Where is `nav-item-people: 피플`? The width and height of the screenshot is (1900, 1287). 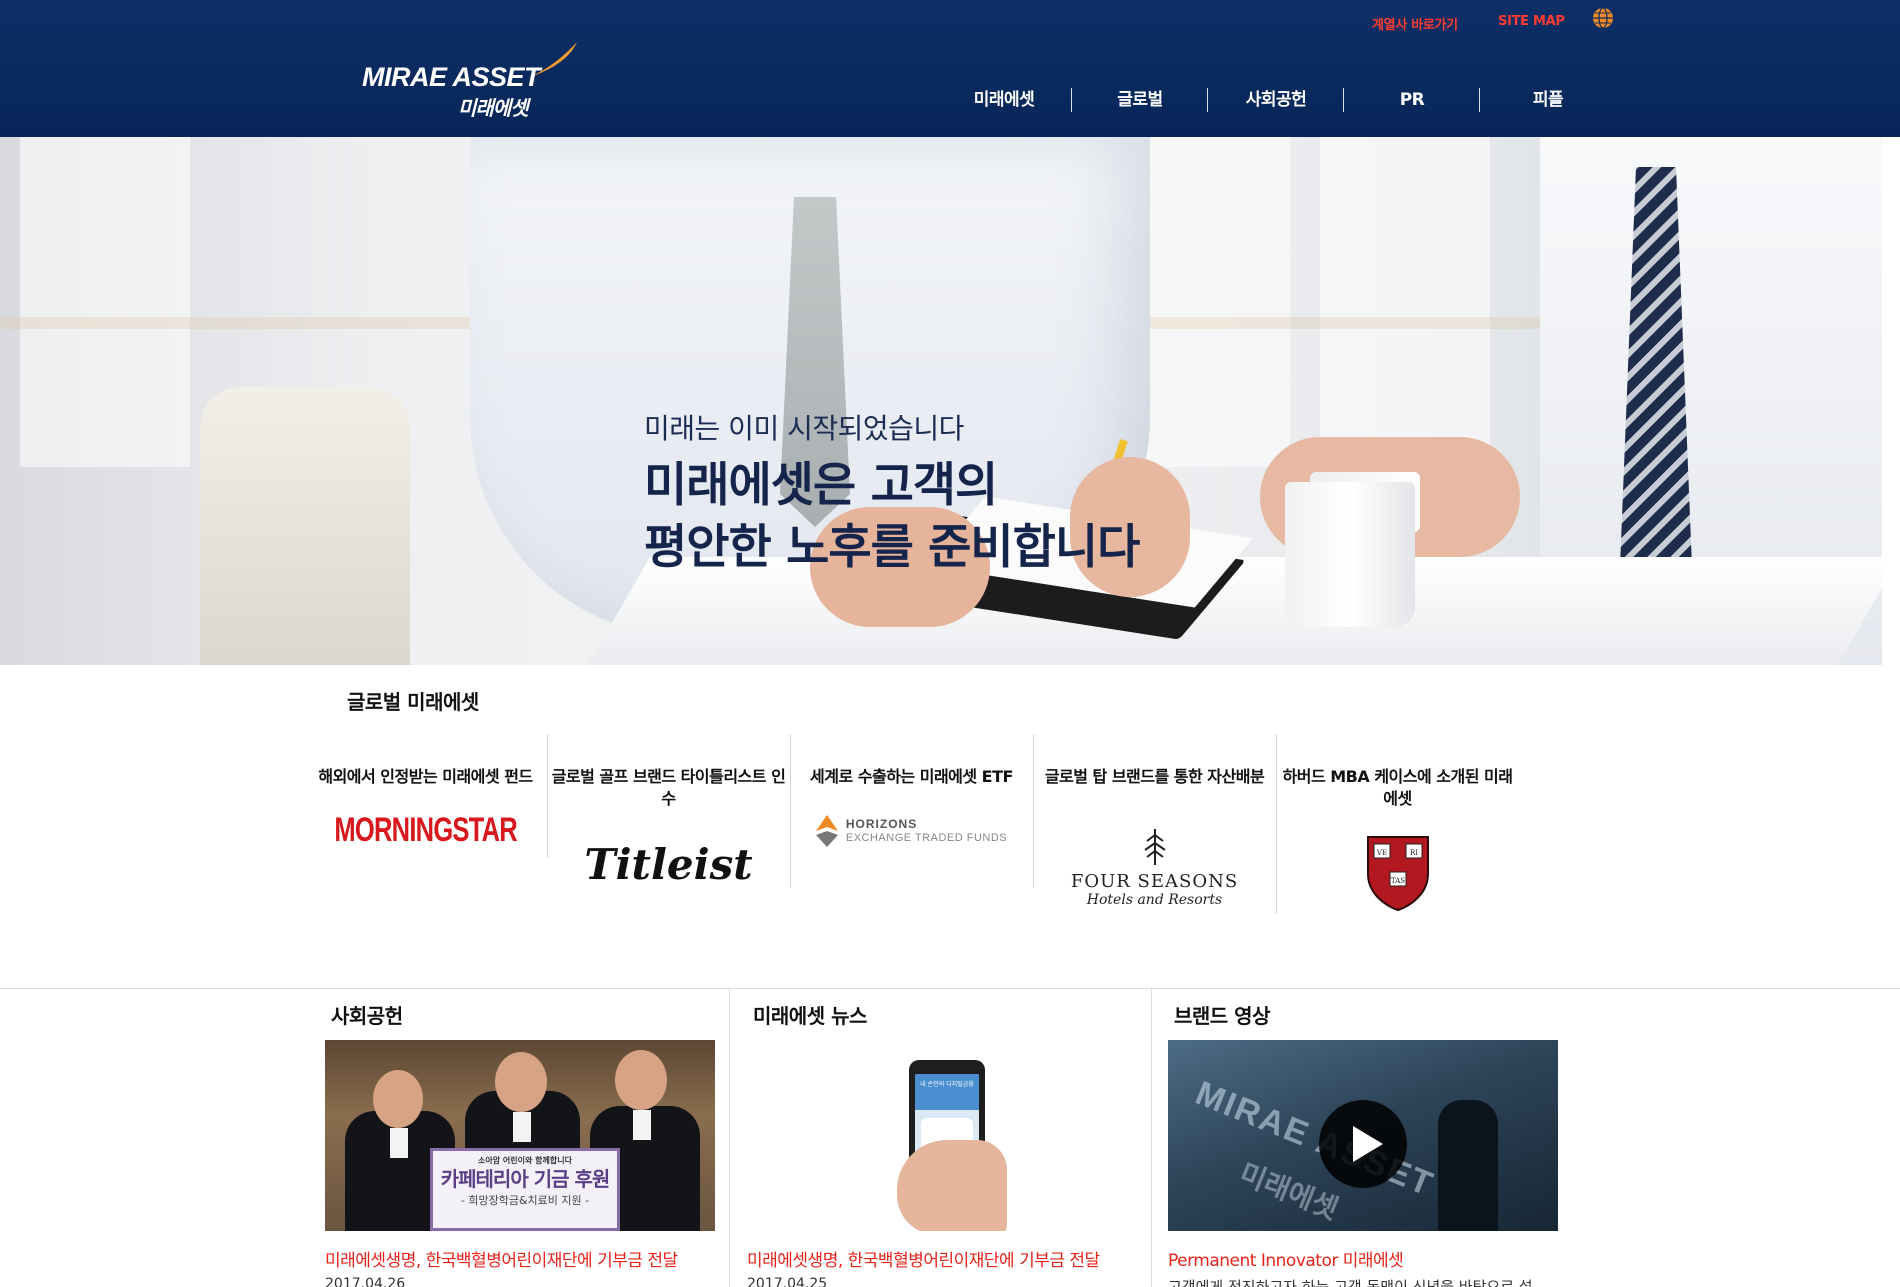
nav-item-people: 피플 is located at coordinates (1548, 101).